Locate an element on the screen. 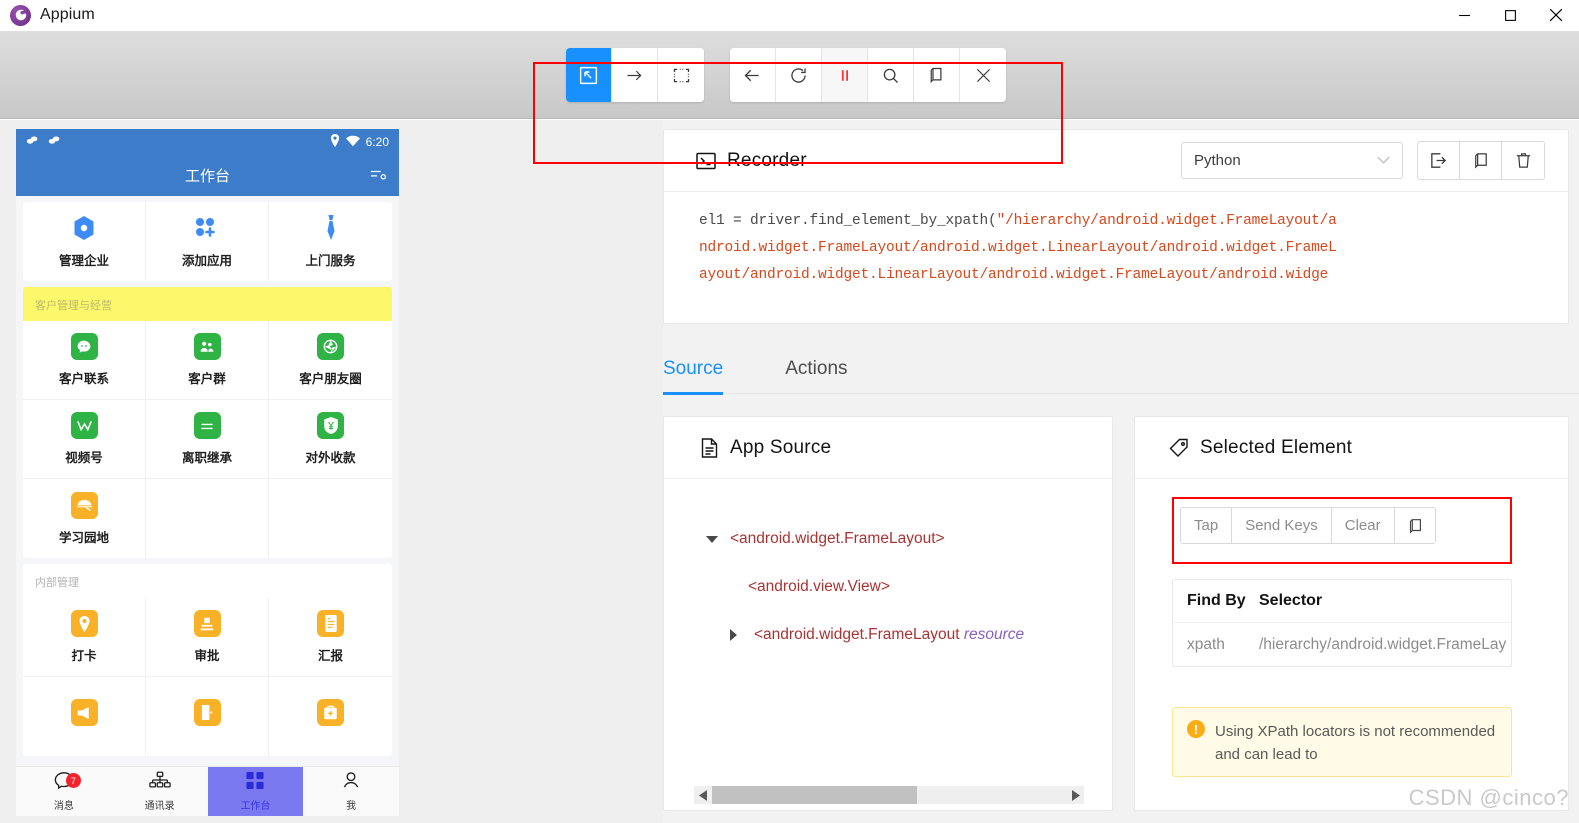 The height and width of the screenshot is (823, 1579). selected-element-title: Selected Element is located at coordinates (1276, 447).